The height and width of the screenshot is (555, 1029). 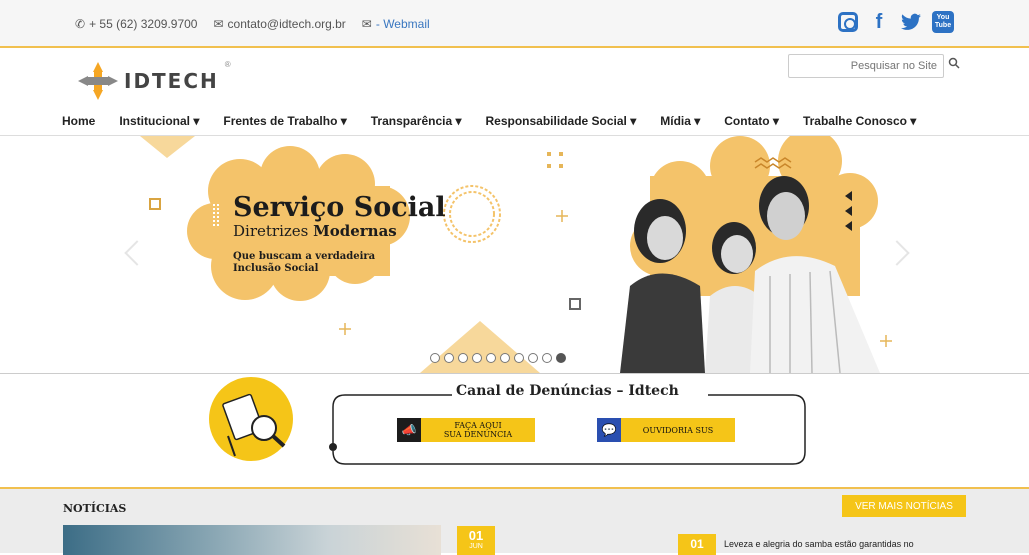 I want to click on logo-mark-icon, so click(x=98, y=81).